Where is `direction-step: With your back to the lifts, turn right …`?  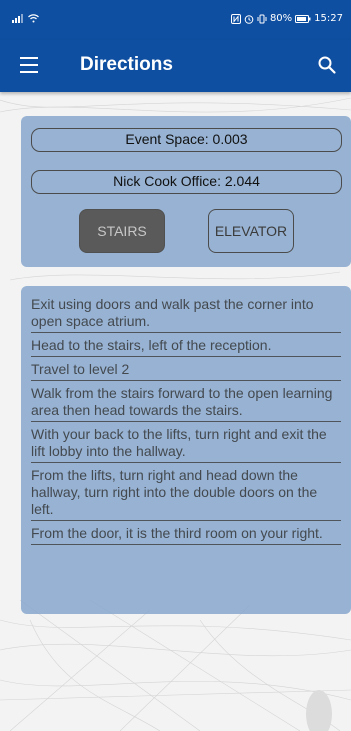
direction-step: With your back to the lifts, turn right … is located at coordinates (186, 444).